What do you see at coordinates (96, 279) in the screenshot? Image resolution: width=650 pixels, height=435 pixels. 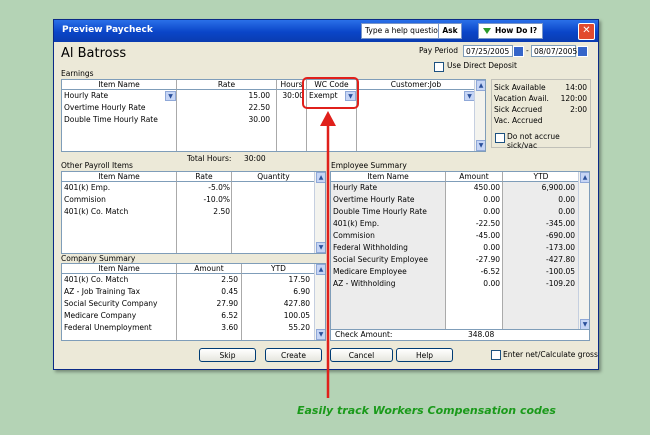 I see `company-item: 401(k) Co. Match` at bounding box center [96, 279].